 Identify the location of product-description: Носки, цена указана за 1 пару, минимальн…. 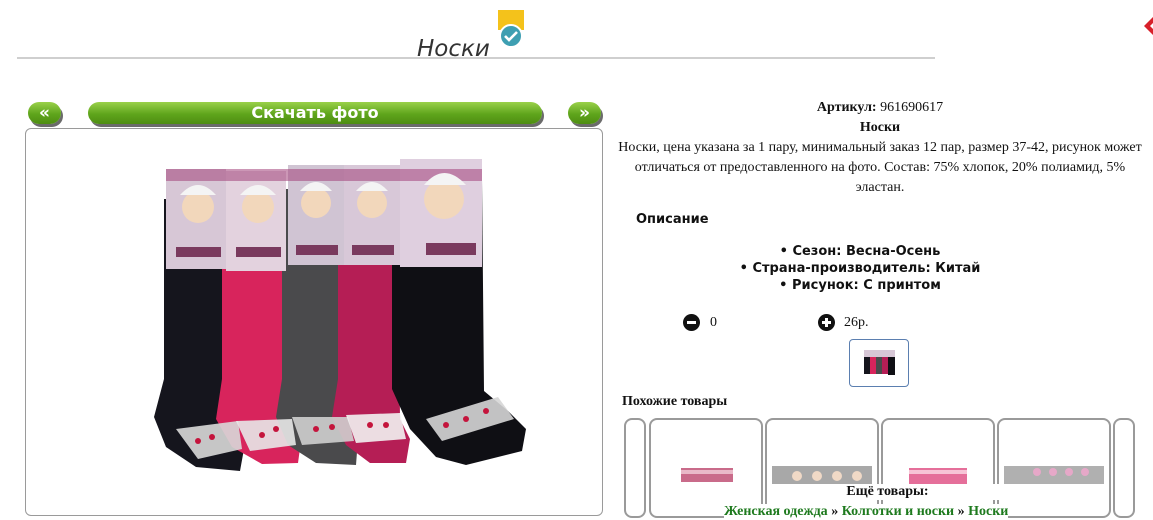
(880, 167).